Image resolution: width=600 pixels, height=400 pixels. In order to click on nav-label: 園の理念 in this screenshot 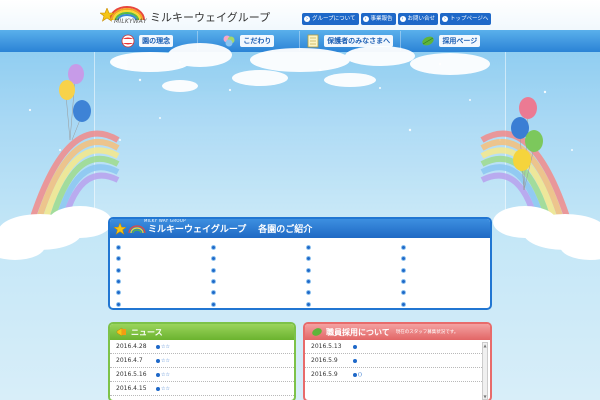, I will do `click(156, 41)`.